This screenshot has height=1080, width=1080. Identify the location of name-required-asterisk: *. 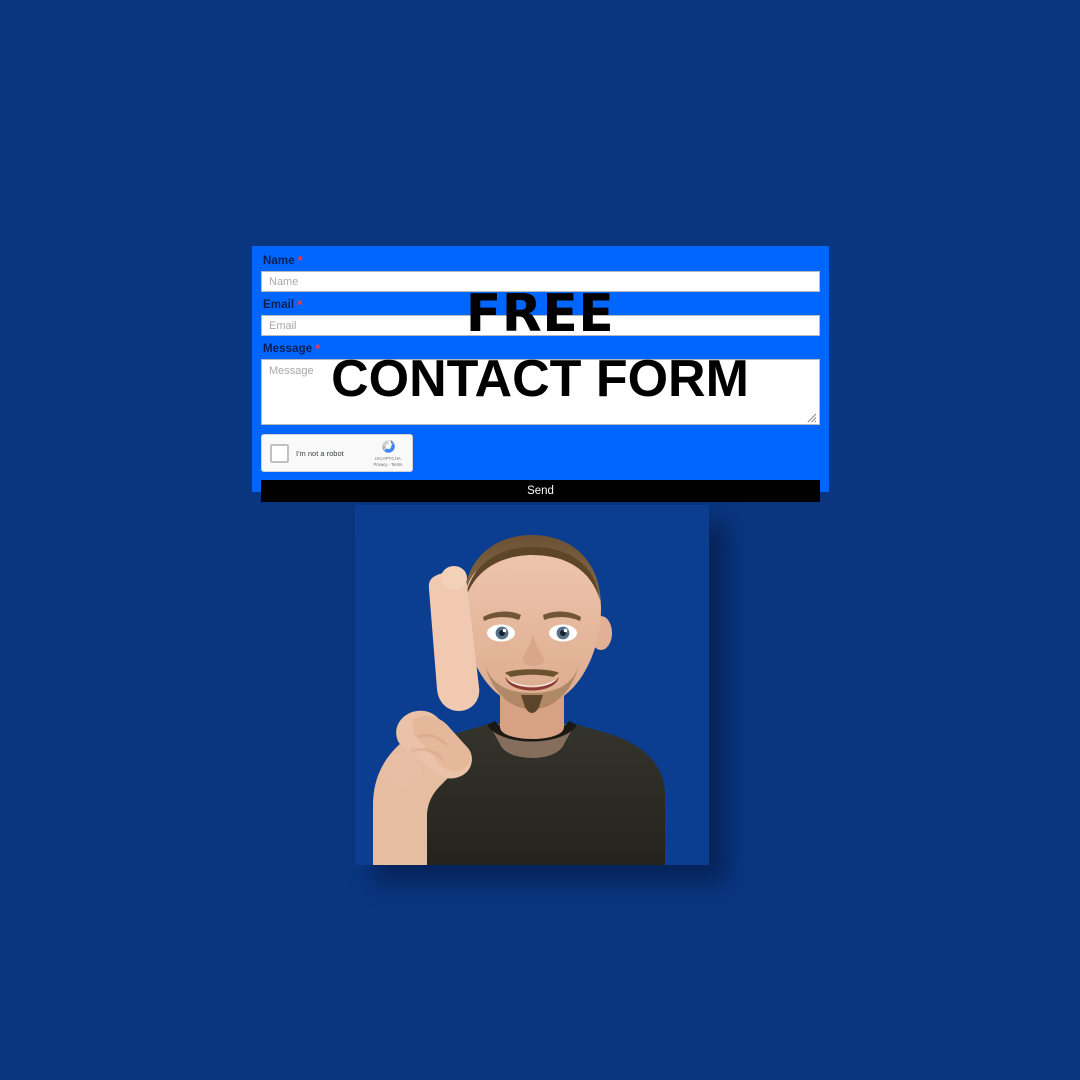
(300, 260).